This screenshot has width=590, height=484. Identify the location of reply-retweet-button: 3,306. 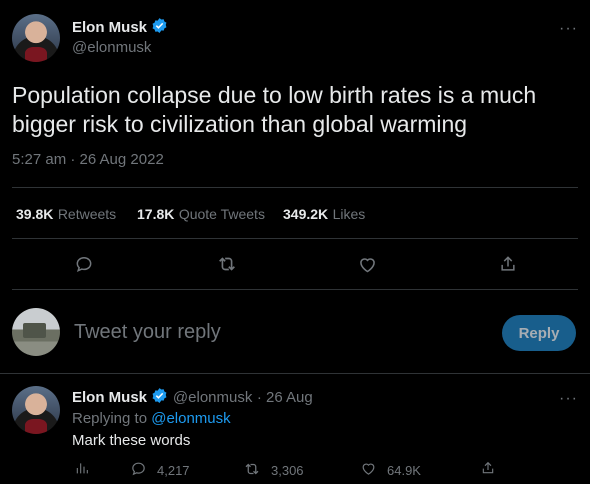
(273, 470).